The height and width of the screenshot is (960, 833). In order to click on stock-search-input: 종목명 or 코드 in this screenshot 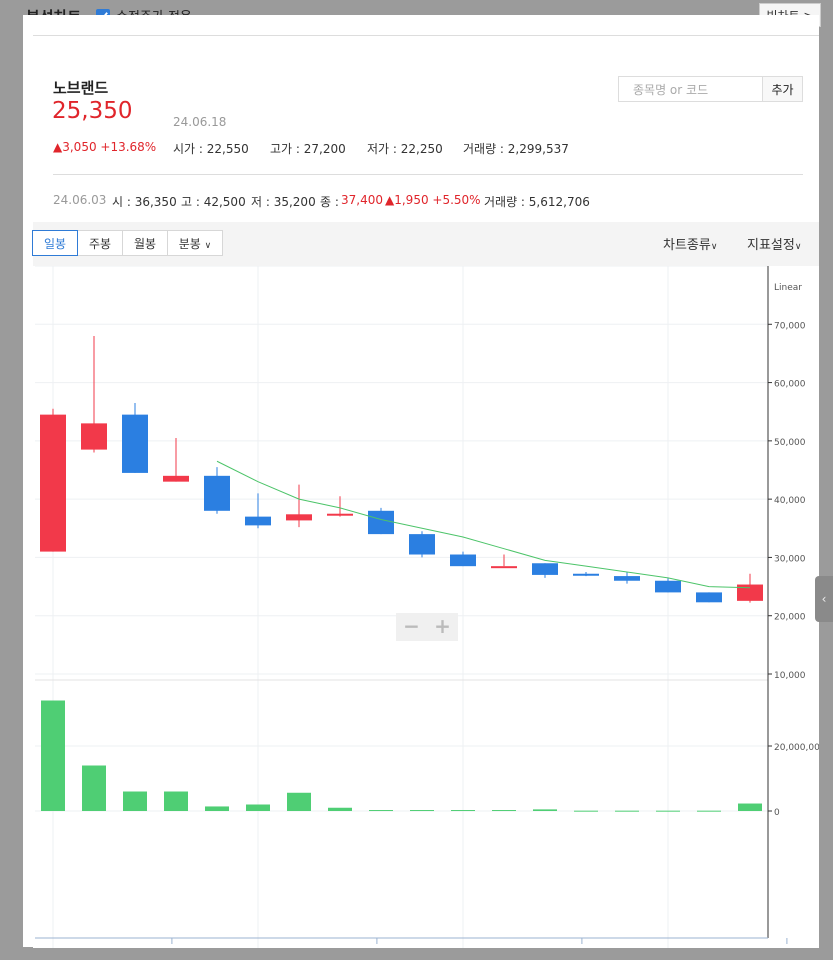, I will do `click(690, 89)`.